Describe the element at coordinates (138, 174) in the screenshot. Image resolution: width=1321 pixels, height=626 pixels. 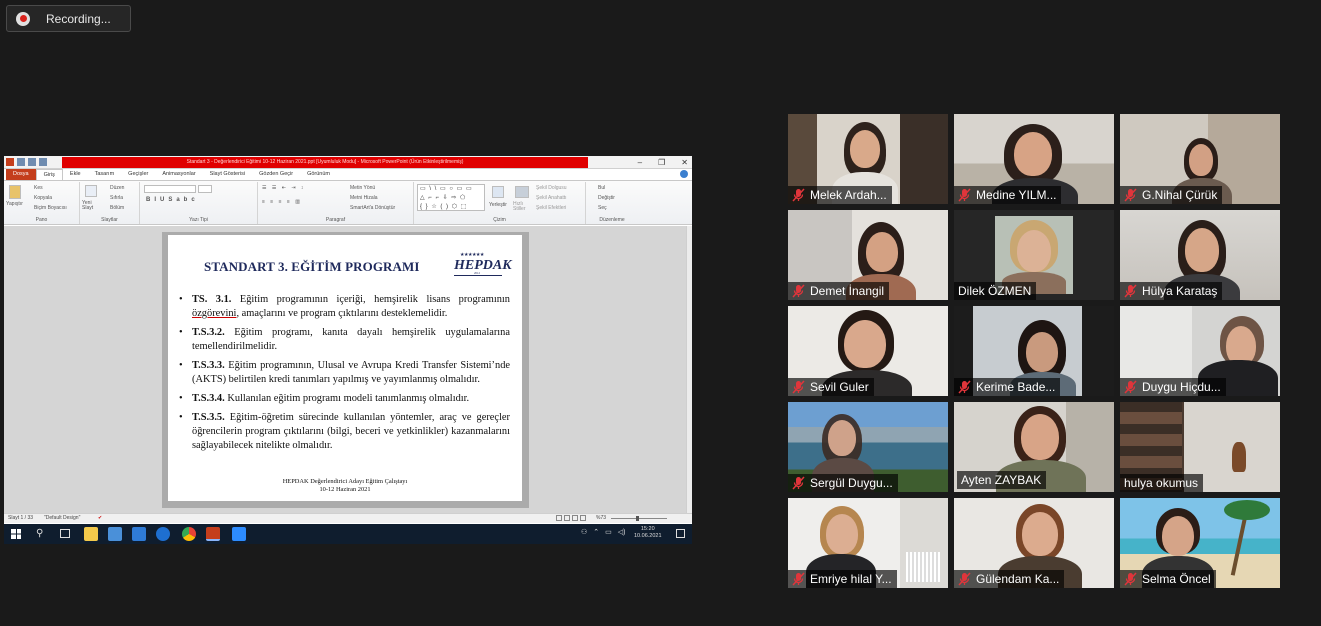
I see `tab-transitions: Geçişler` at that location.